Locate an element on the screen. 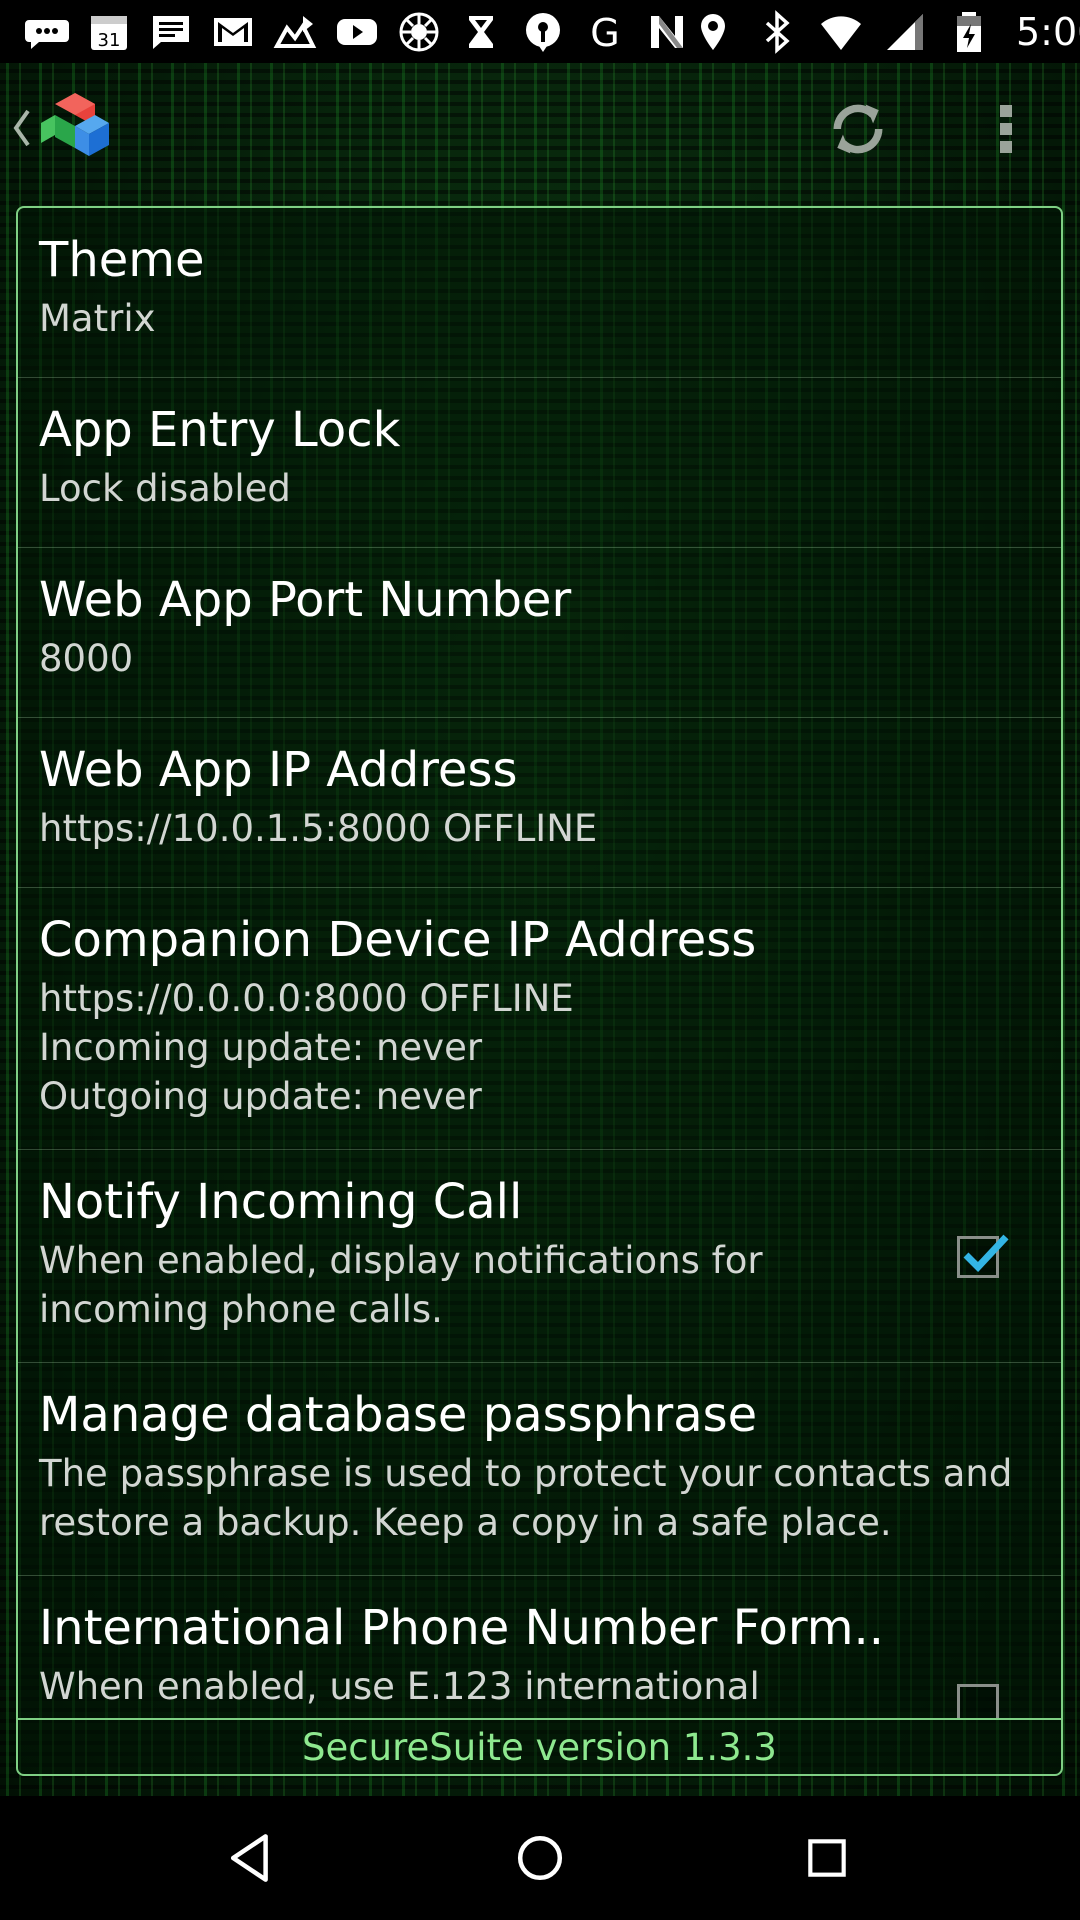 This screenshot has height=1920, width=1080. pref-title: International Phone Number Form.. is located at coordinates (462, 1628).